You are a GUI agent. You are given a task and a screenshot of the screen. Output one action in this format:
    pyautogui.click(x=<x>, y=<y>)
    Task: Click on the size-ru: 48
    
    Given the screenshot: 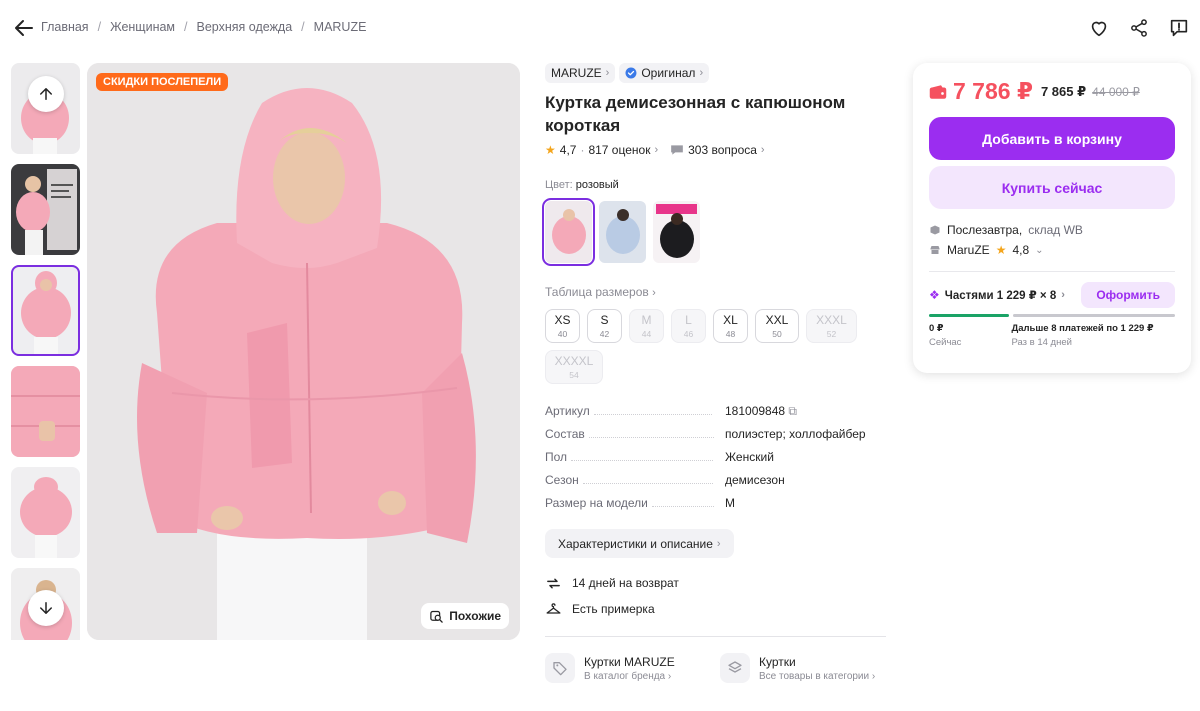 What is the action you would take?
    pyautogui.click(x=730, y=334)
    